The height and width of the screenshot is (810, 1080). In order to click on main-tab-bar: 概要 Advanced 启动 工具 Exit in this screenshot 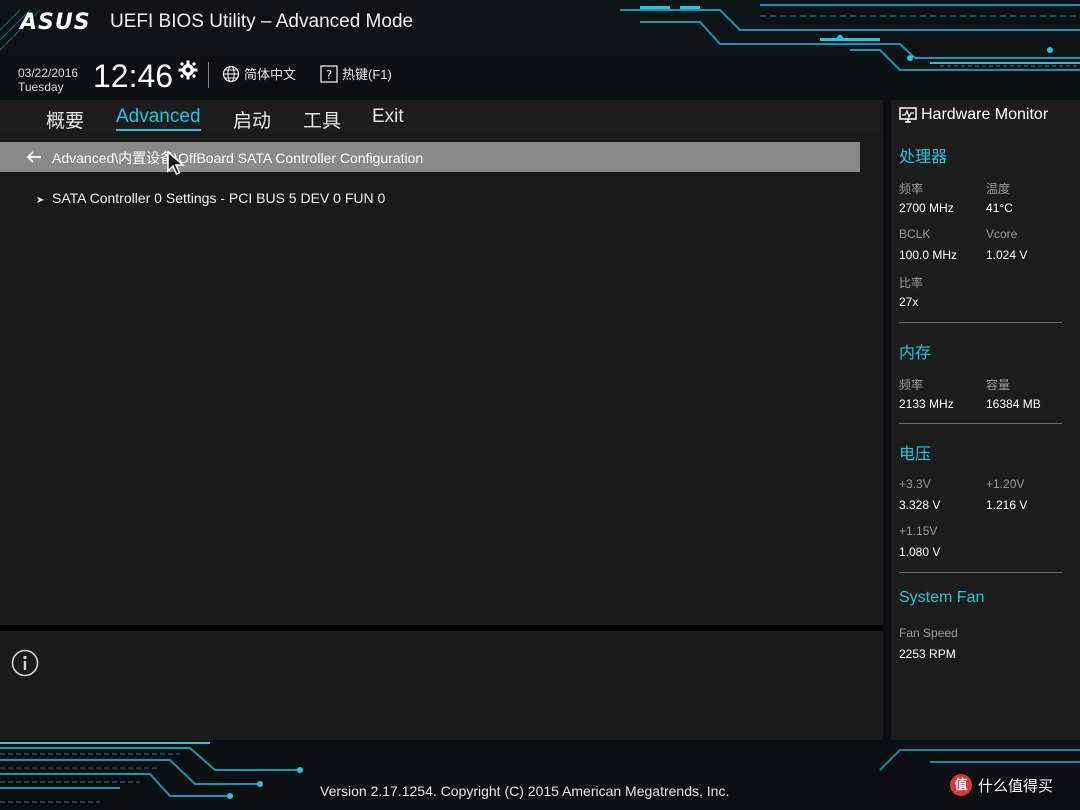, I will do `click(441, 116)`.